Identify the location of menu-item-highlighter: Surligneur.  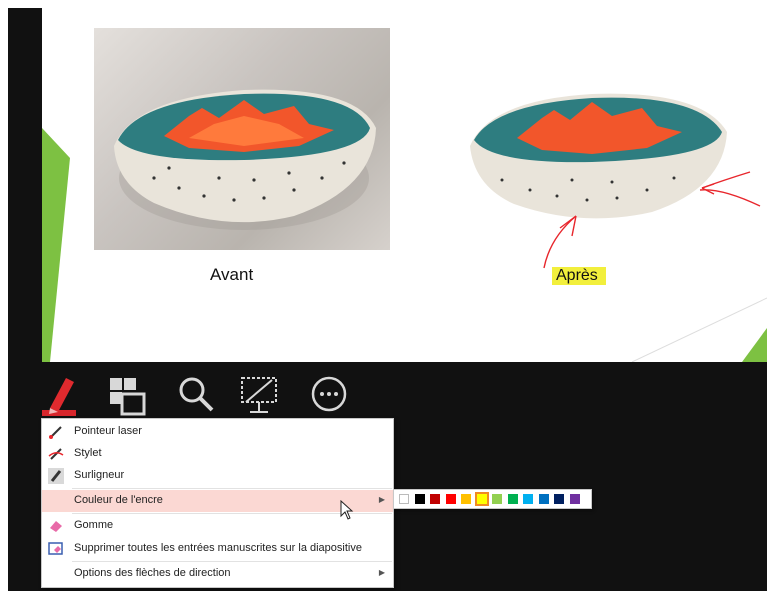
(217, 476).